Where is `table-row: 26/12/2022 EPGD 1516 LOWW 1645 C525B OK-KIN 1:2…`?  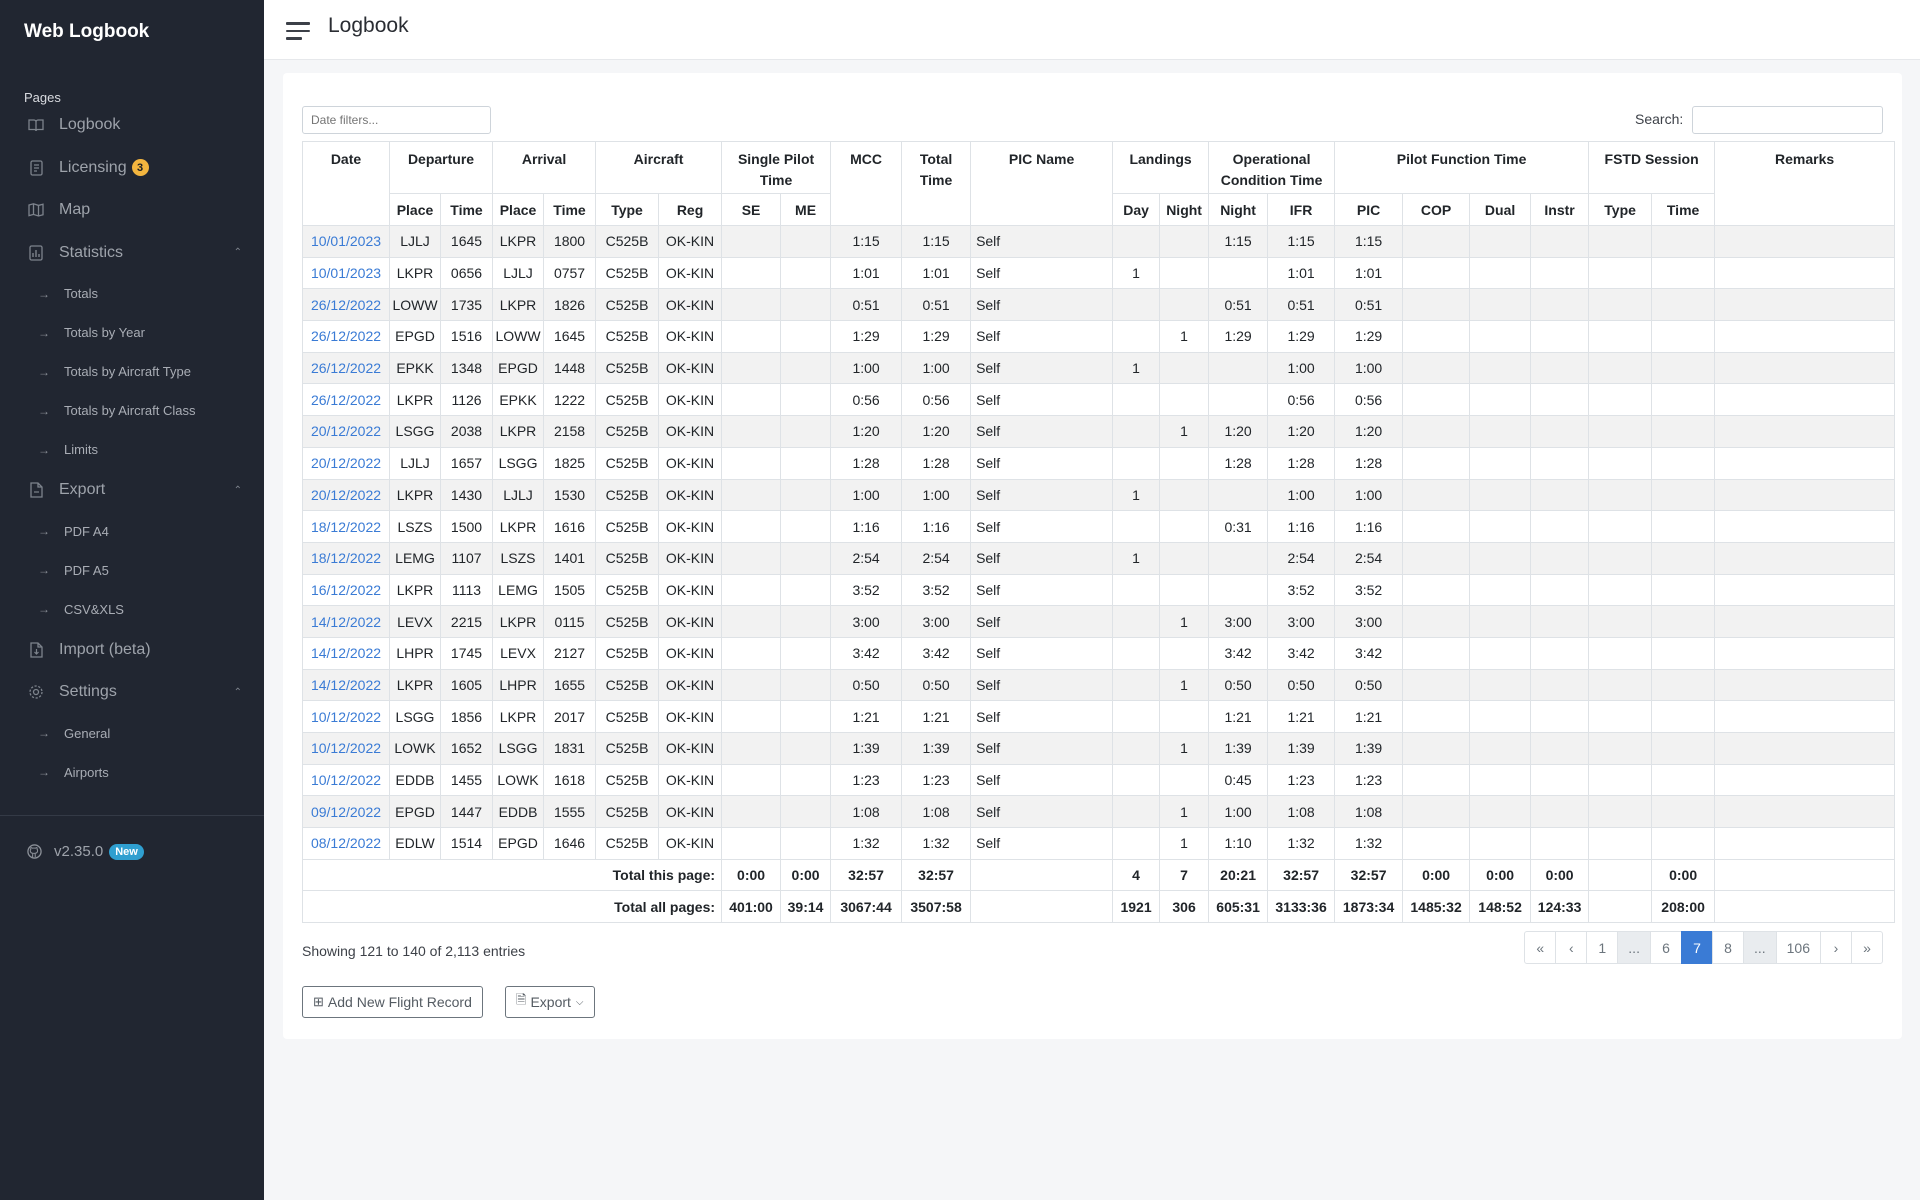 table-row: 26/12/2022 EPGD 1516 LOWW 1645 C525B OK-KIN 1:2… is located at coordinates (1099, 336).